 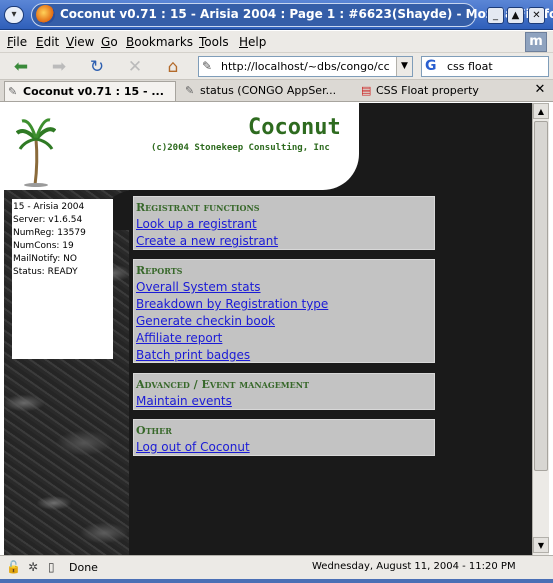 What do you see at coordinates (198, 207) in the screenshot?
I see `section-title: Registrant functions` at bounding box center [198, 207].